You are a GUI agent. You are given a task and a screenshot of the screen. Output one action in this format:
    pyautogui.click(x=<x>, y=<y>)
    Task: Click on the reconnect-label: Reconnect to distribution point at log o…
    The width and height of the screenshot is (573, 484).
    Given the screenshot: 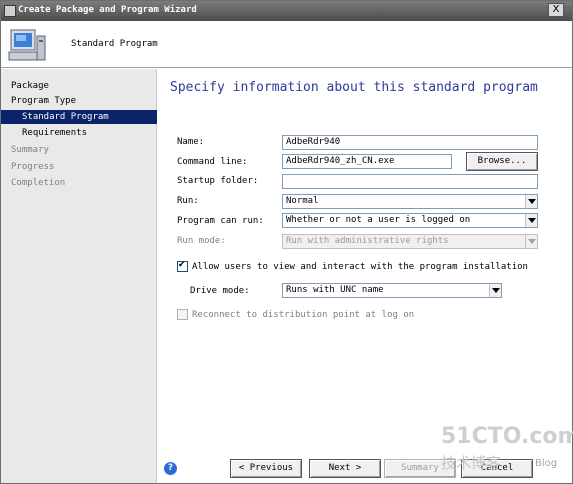 What is the action you would take?
    pyautogui.click(x=303, y=315)
    